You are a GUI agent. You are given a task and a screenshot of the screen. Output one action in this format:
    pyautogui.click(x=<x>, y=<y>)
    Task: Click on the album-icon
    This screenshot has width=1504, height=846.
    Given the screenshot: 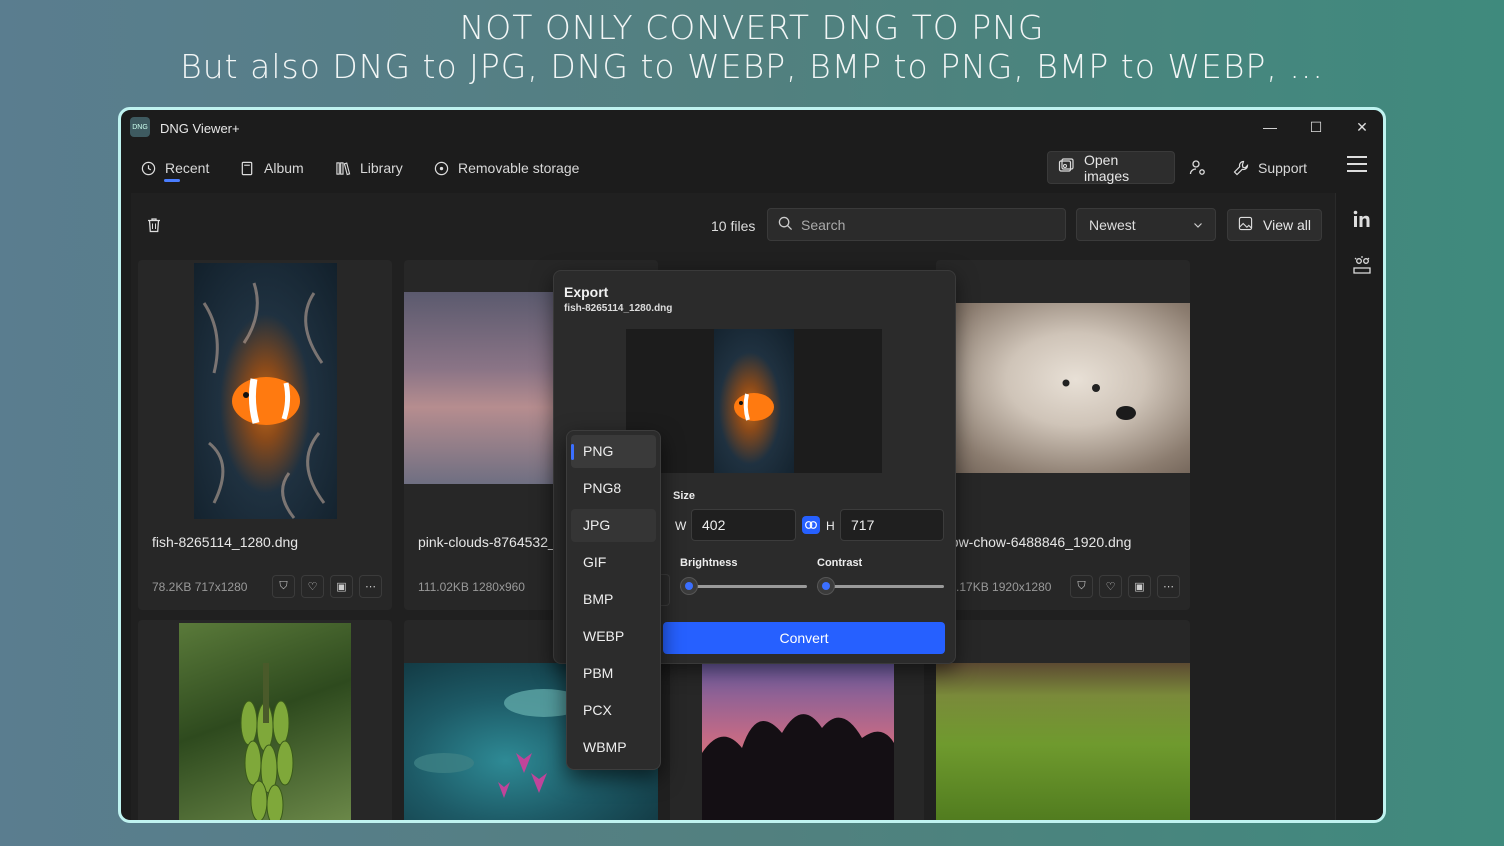 What is the action you would take?
    pyautogui.click(x=247, y=168)
    